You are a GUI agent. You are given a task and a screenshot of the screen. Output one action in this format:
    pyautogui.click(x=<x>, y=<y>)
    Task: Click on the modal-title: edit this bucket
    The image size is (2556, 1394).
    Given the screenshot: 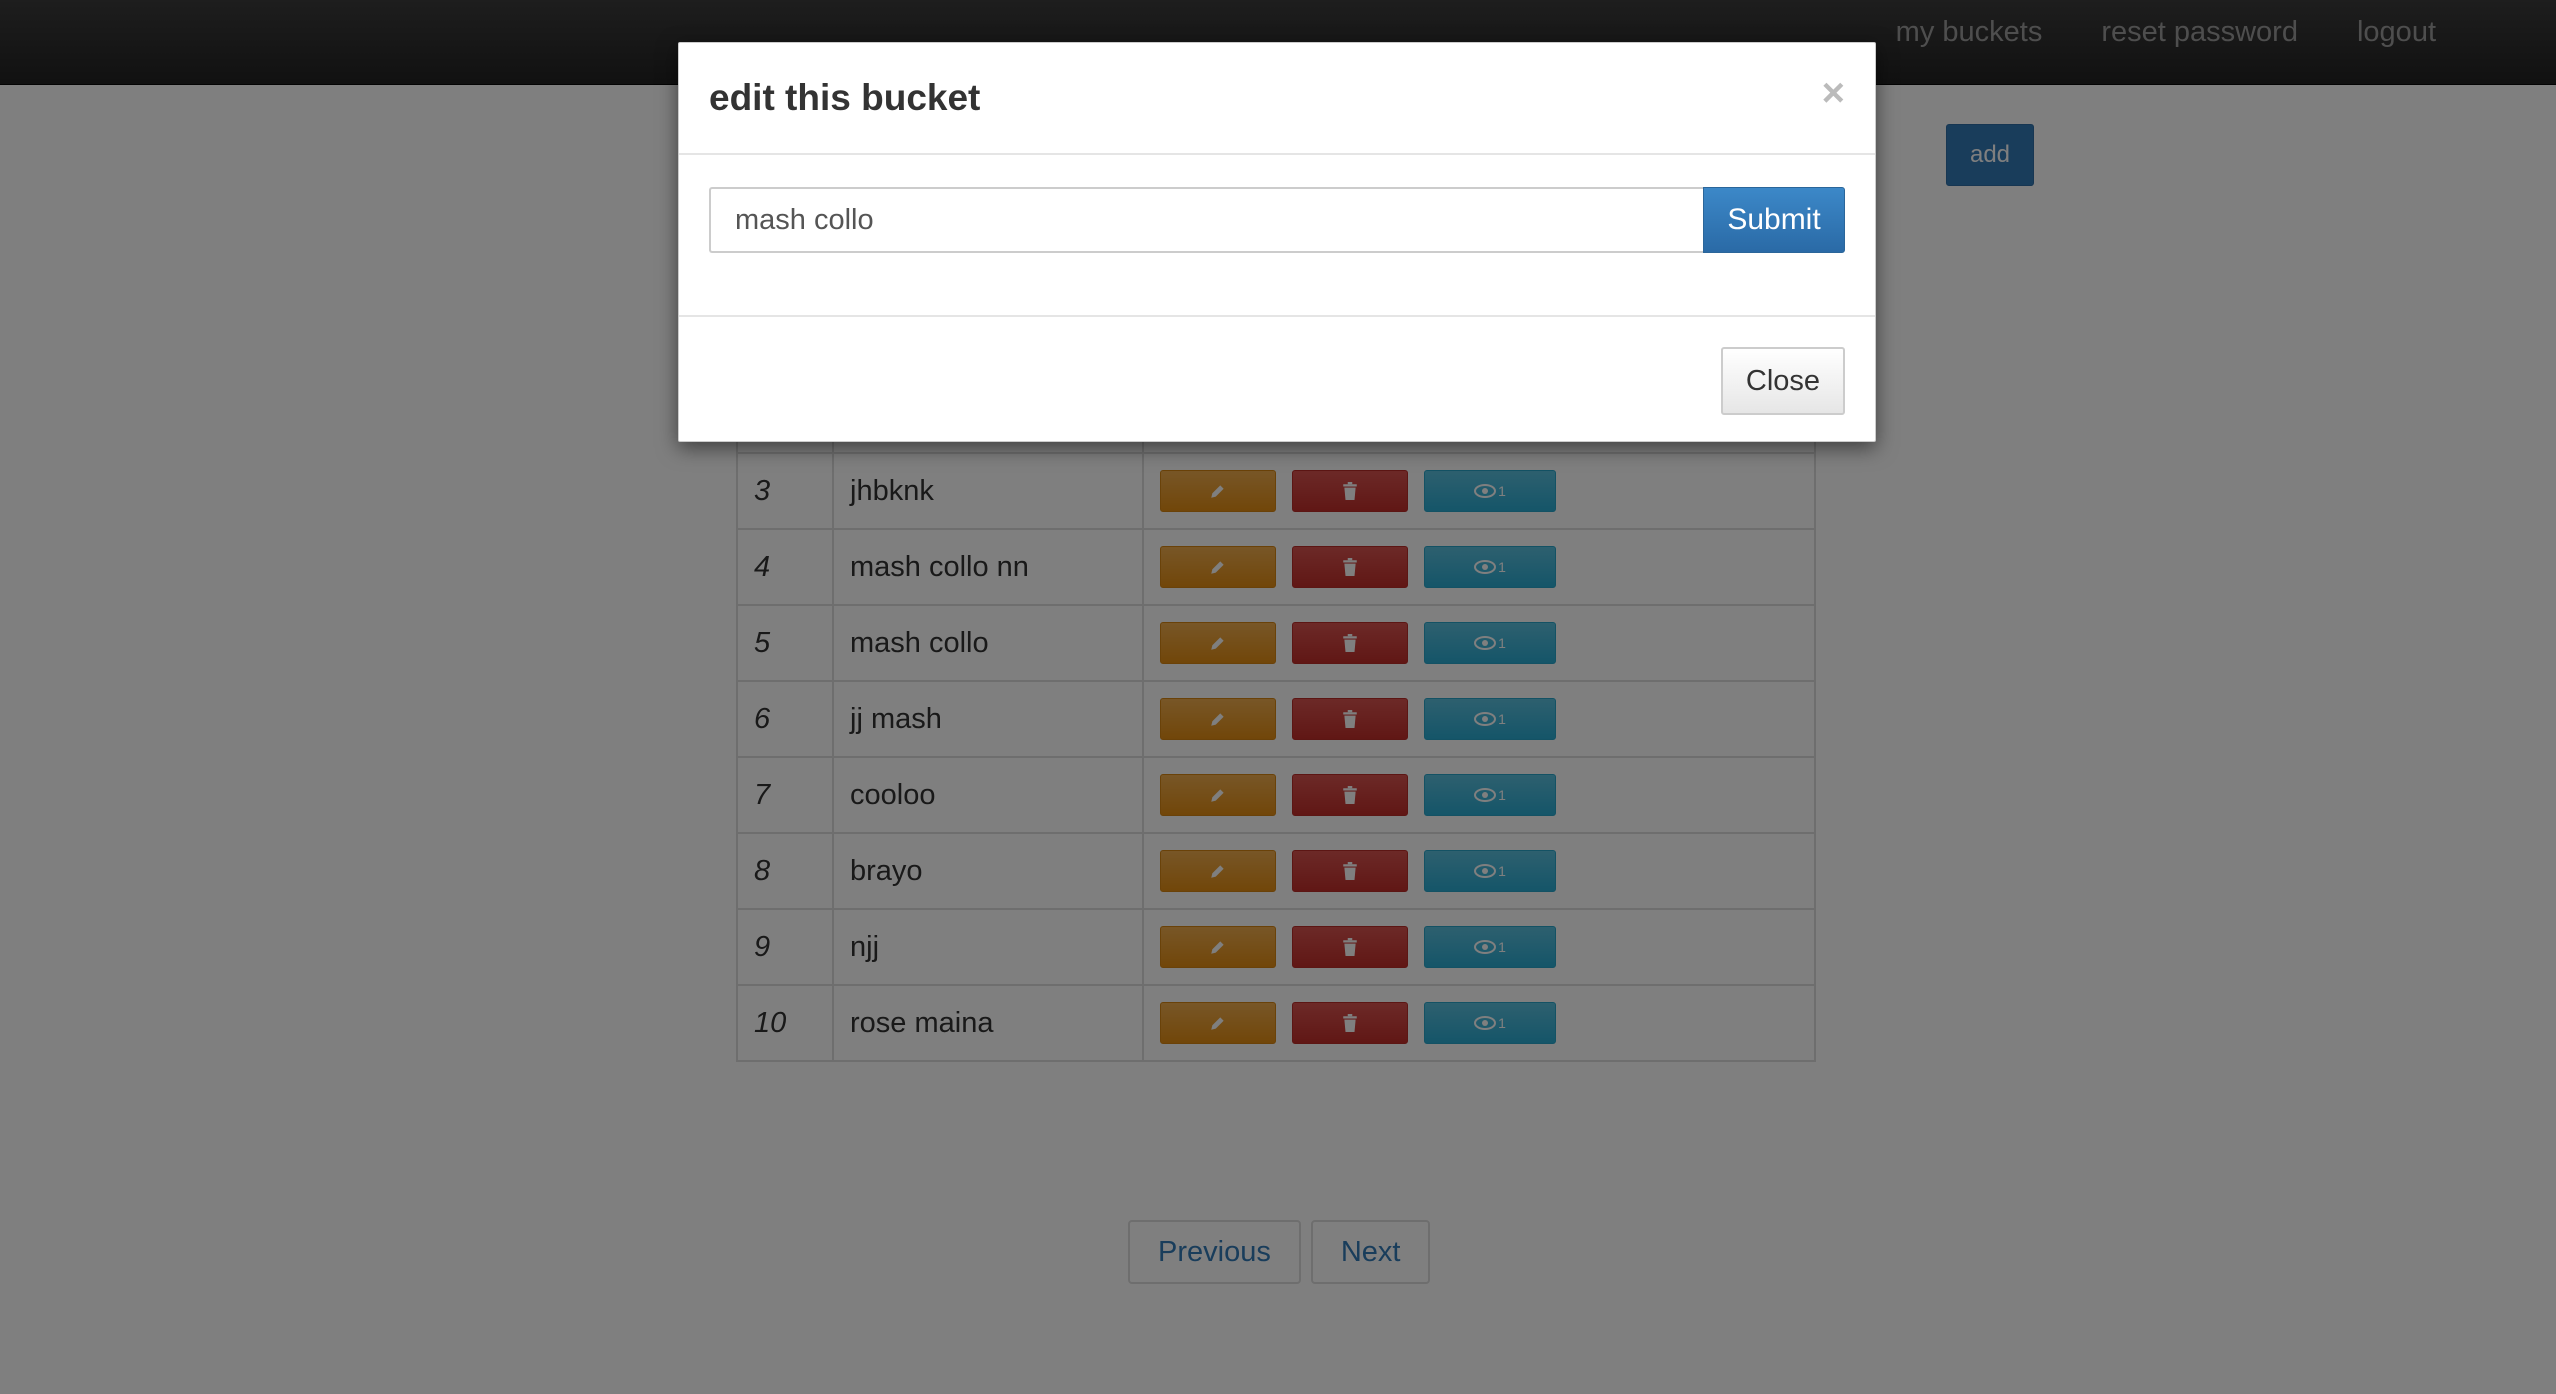 What is the action you would take?
    pyautogui.click(x=845, y=97)
    